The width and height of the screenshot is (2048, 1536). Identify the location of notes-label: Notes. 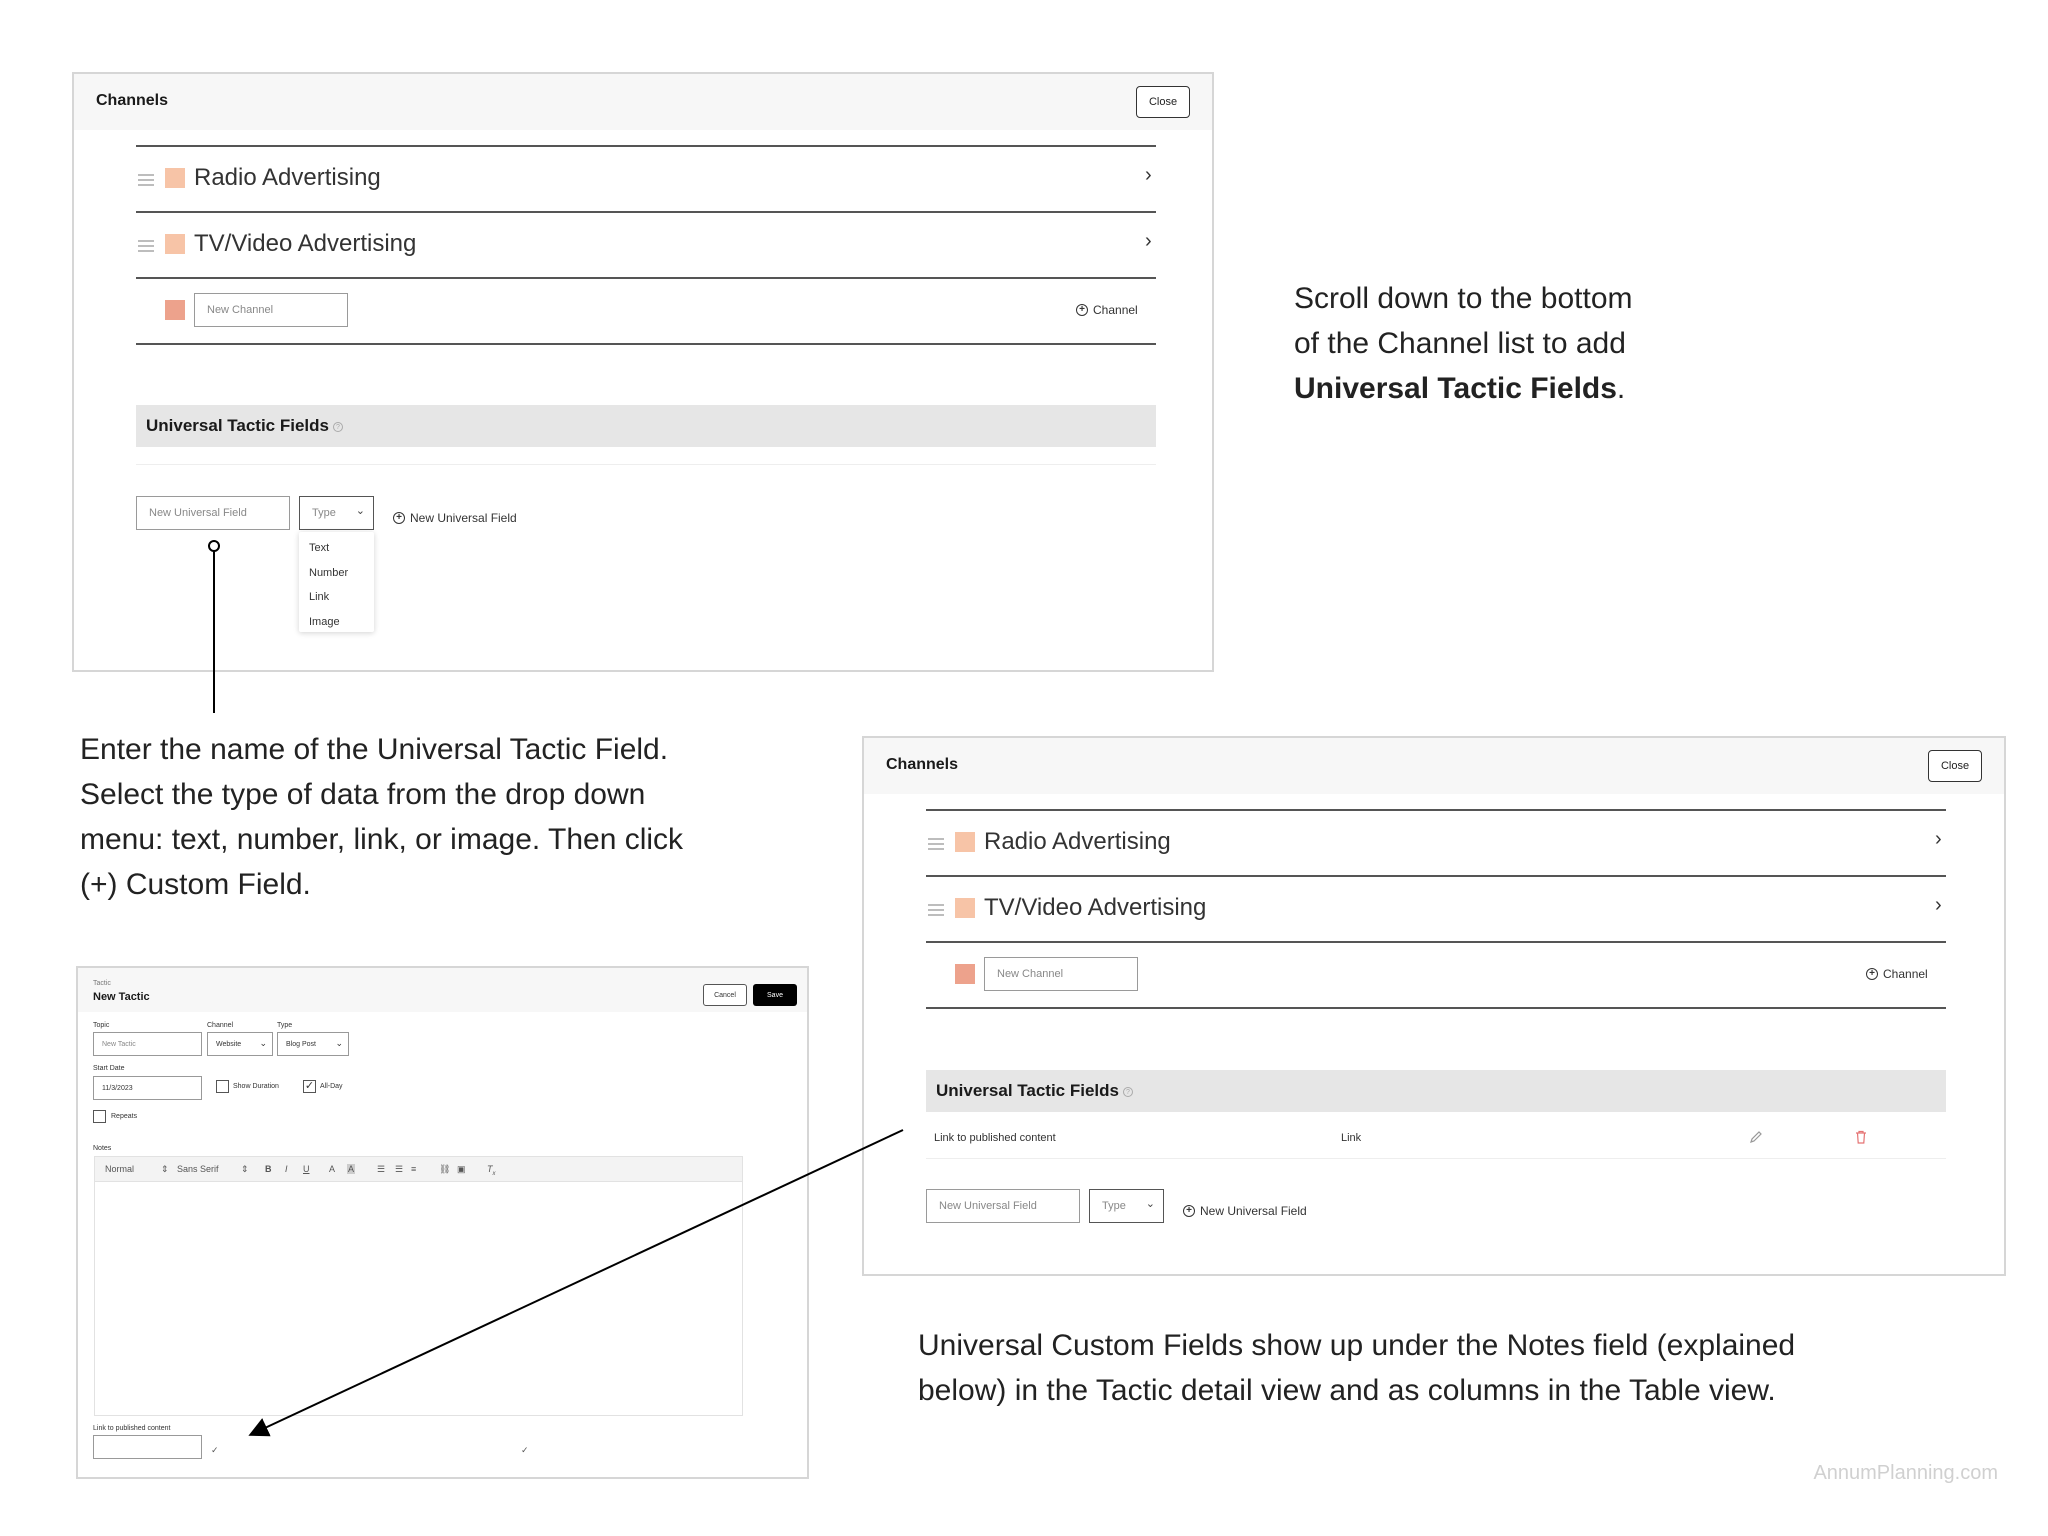
(102, 1148).